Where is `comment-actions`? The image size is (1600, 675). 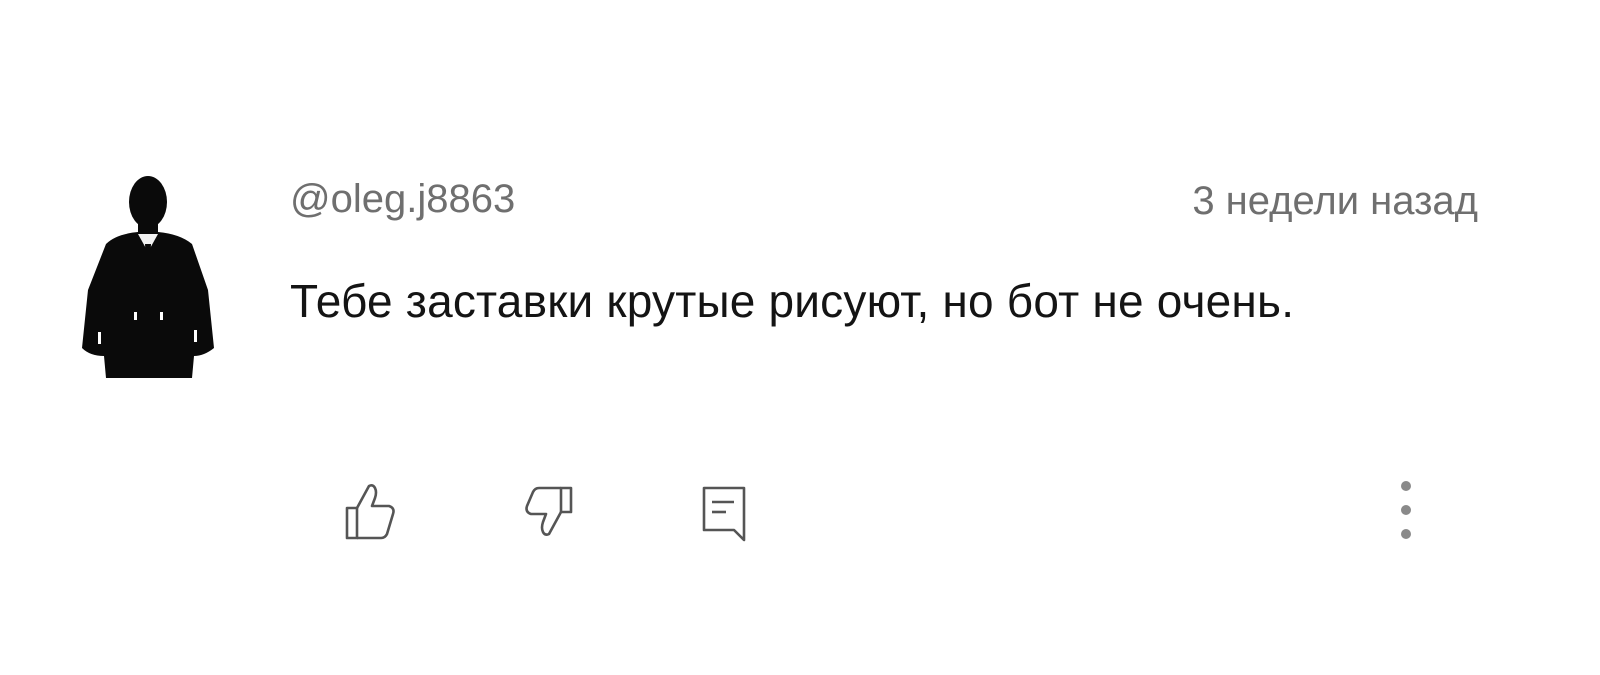 comment-actions is located at coordinates (800, 514).